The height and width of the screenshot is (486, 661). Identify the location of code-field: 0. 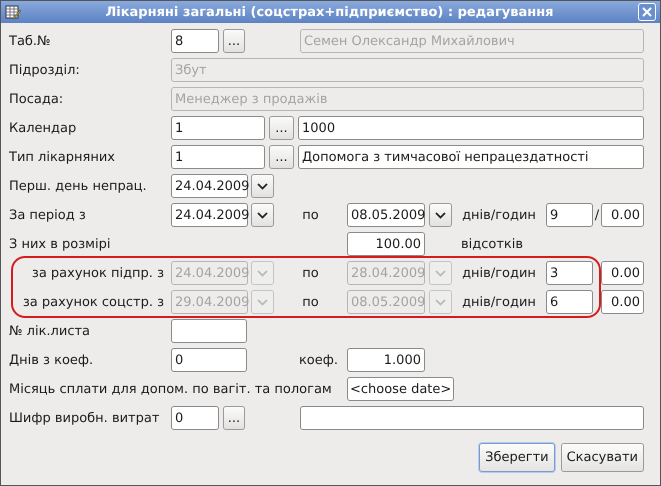
(195, 418).